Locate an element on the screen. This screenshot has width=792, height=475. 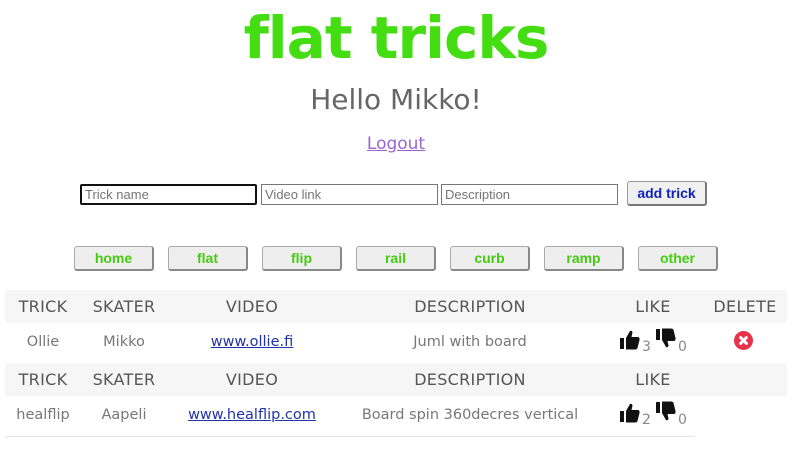
trick-name-input is located at coordinates (168, 194).